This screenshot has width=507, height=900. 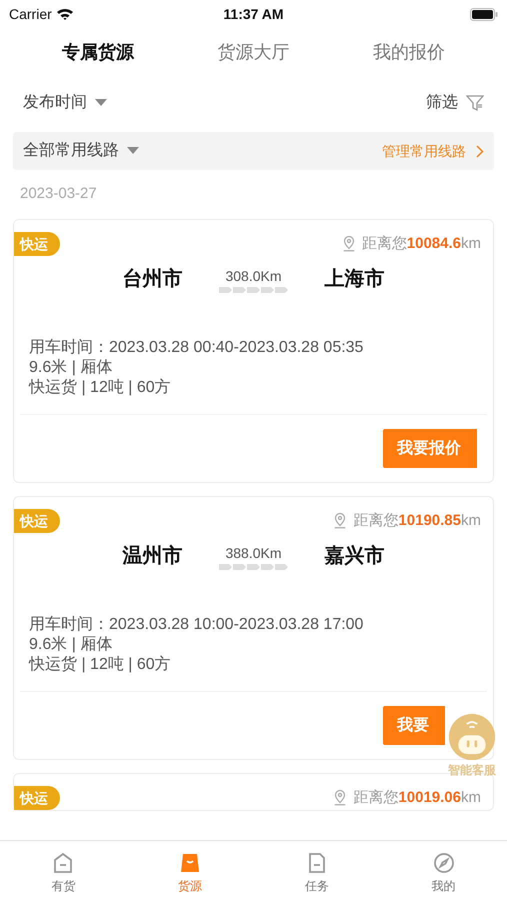 I want to click on usage-time: 用车时间：2023.03.28 10:00-2023.03.28 17:00, so click(x=196, y=625).